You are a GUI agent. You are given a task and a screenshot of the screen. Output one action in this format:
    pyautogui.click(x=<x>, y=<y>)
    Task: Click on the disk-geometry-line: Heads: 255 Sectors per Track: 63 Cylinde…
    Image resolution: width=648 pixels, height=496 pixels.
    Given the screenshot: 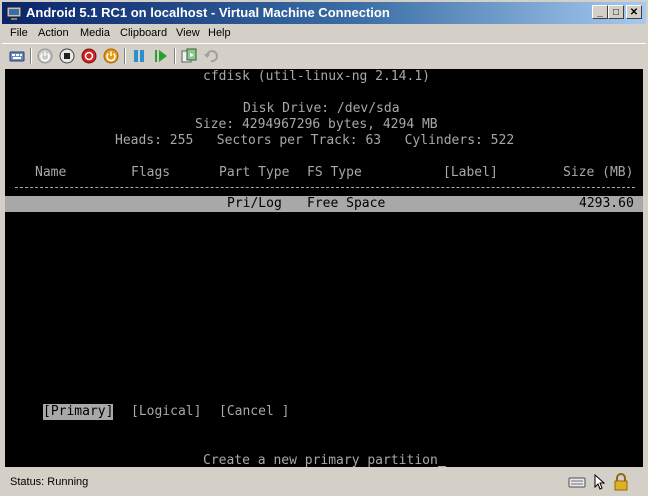 What is the action you would take?
    pyautogui.click(x=315, y=140)
    